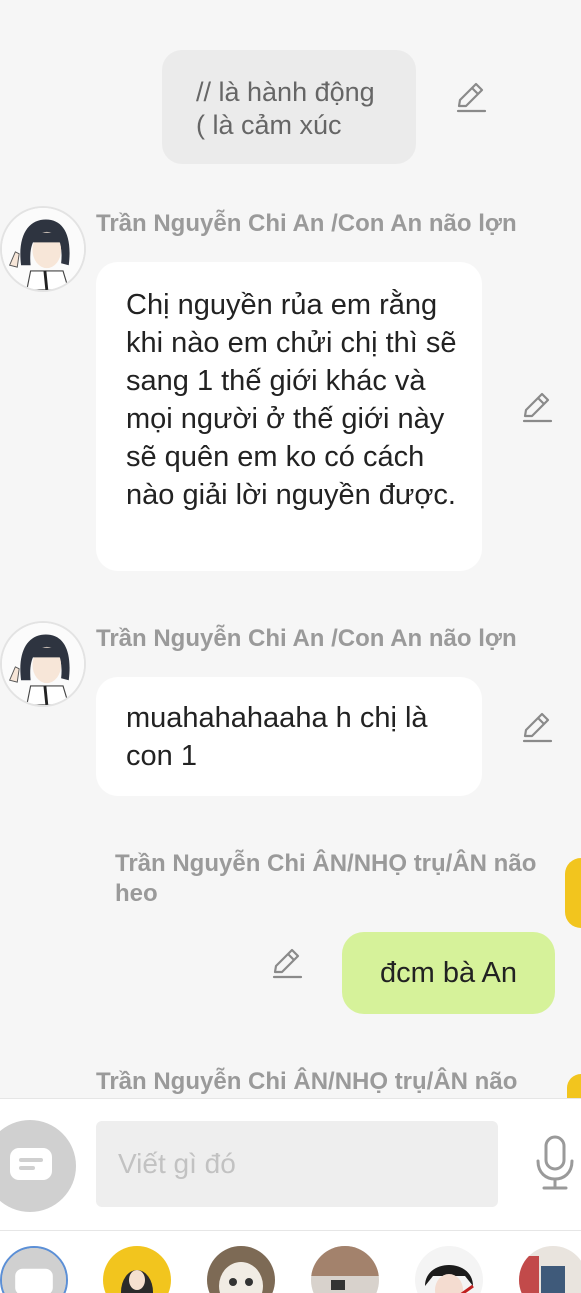  I want to click on message-input, so click(297, 1164).